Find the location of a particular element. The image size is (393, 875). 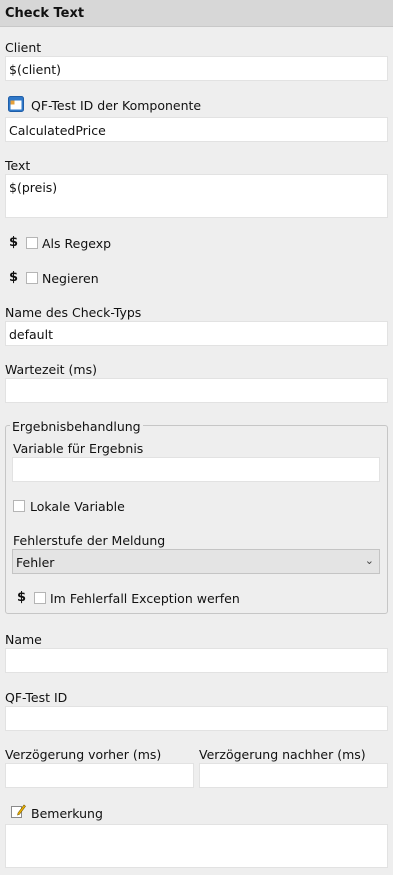

component-window-icon is located at coordinates (16, 105).